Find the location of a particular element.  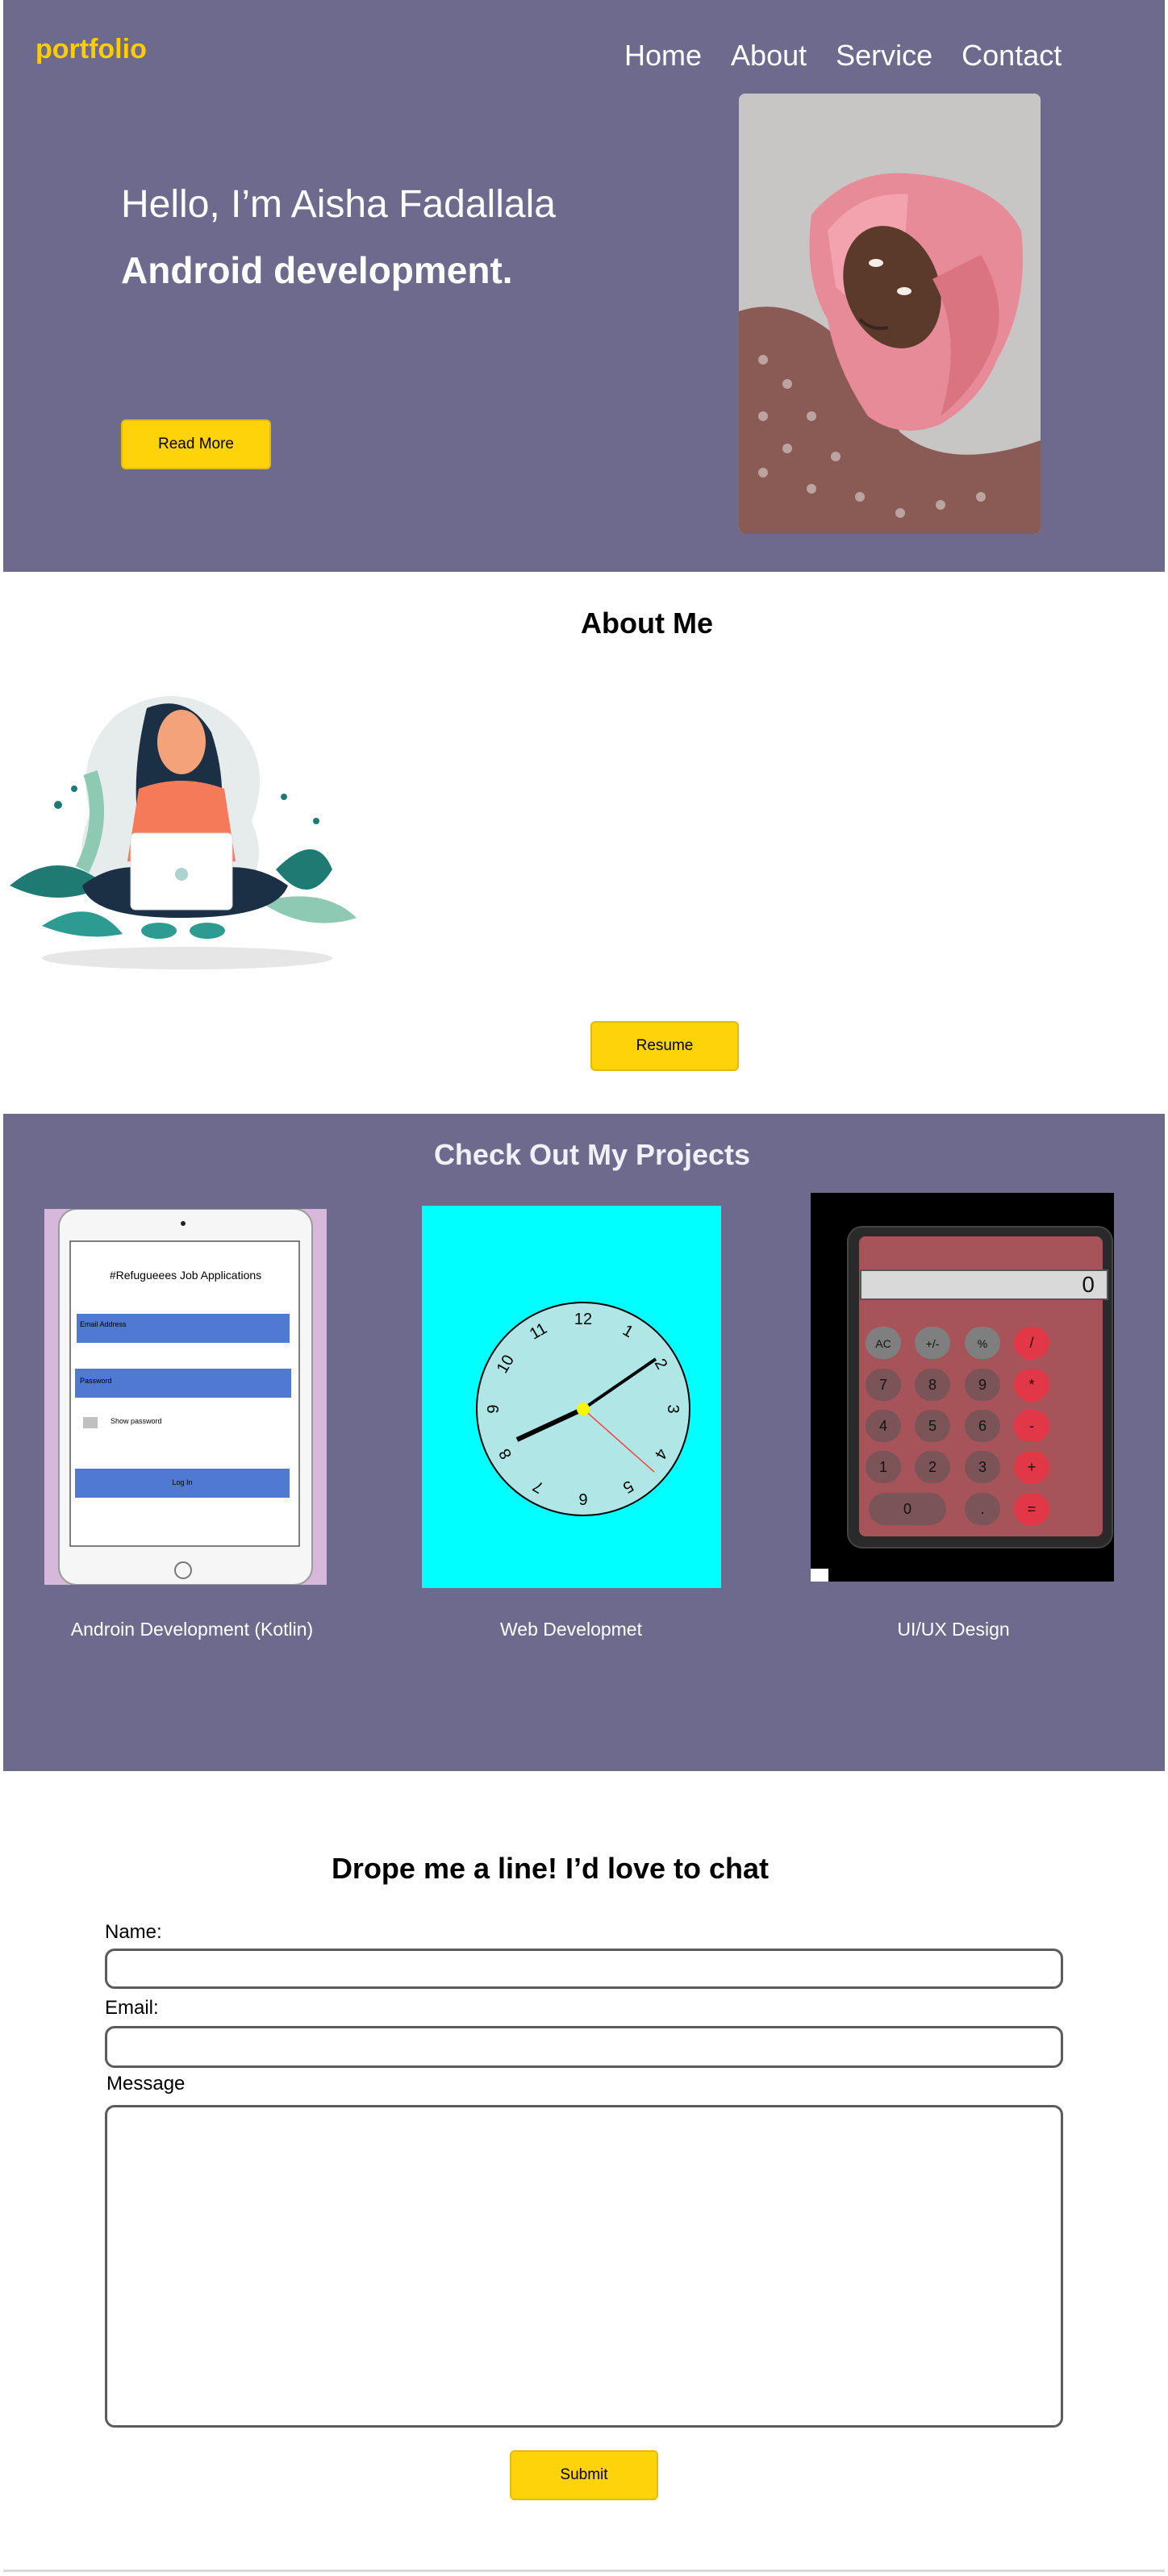

calculator-key-label: 1 is located at coordinates (883, 1467).